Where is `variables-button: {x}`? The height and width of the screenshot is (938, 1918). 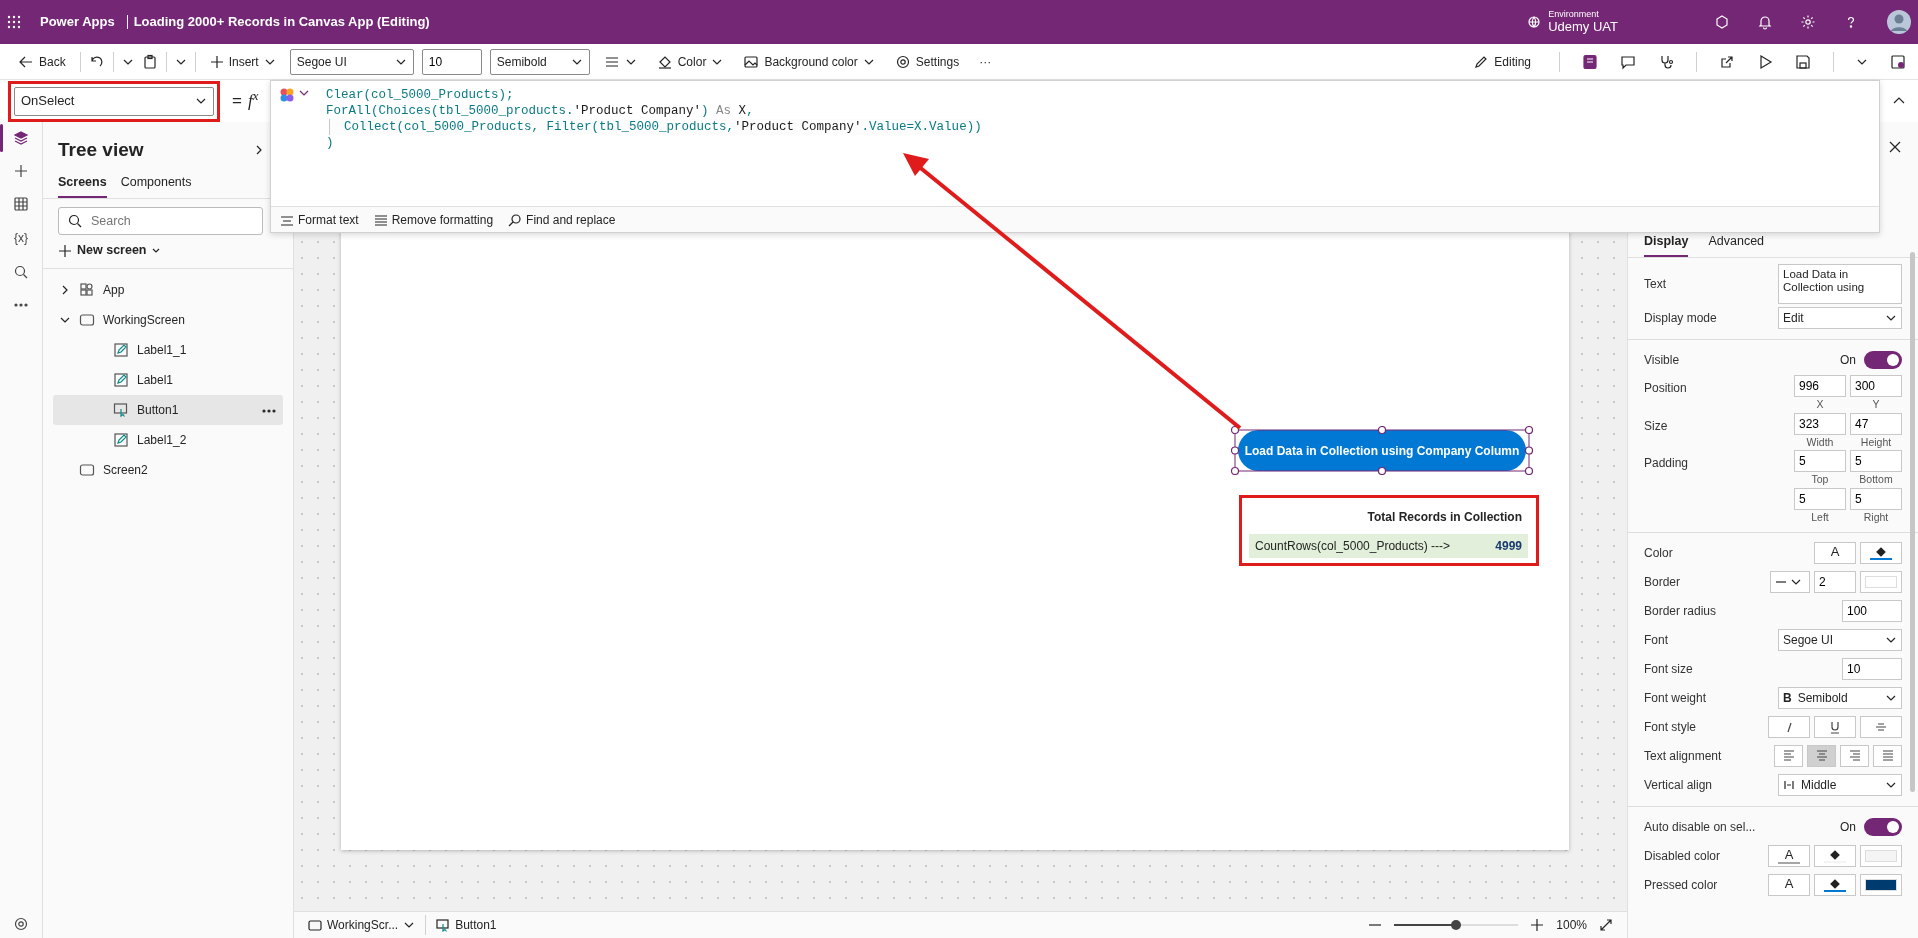
variables-button: {x} is located at coordinates (21, 238).